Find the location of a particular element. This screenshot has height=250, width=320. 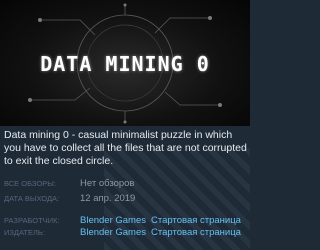

release-date-row: ДАТА ВЫХОДА: 12 апр. 2019 is located at coordinates (69, 199).